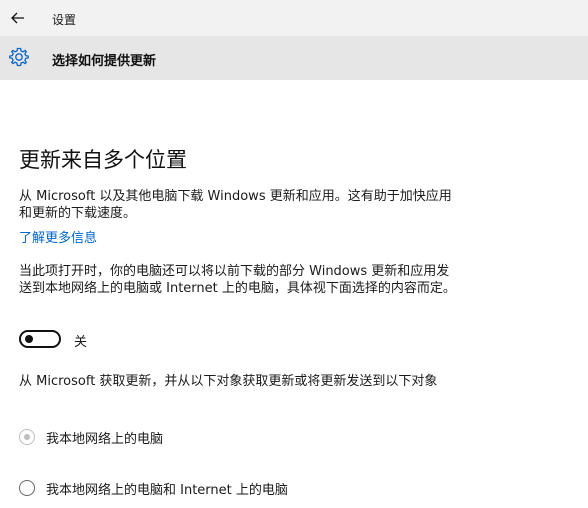 This screenshot has height=508, width=588. Describe the element at coordinates (58, 236) in the screenshot. I see `learn-more-link: 了解更多信息` at that location.